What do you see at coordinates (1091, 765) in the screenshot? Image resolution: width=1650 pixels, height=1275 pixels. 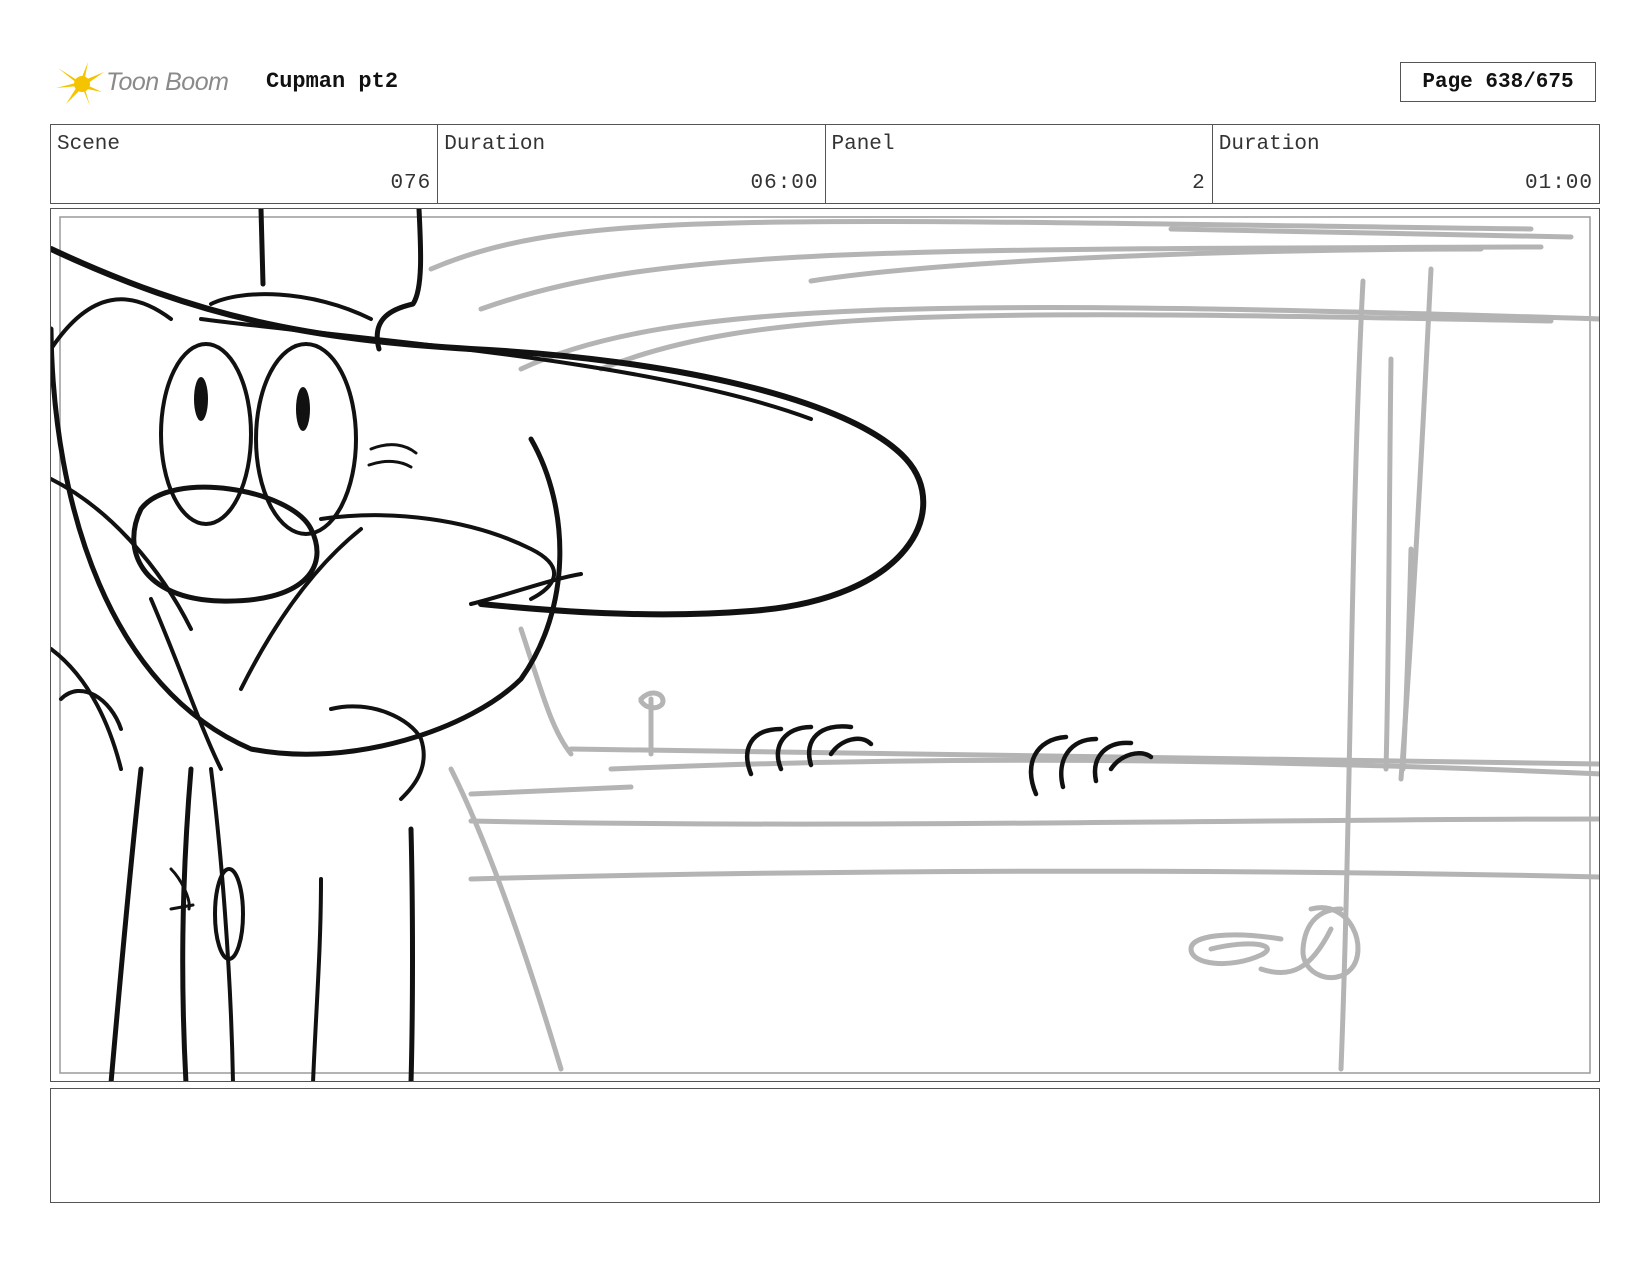 I see `claws-right` at bounding box center [1091, 765].